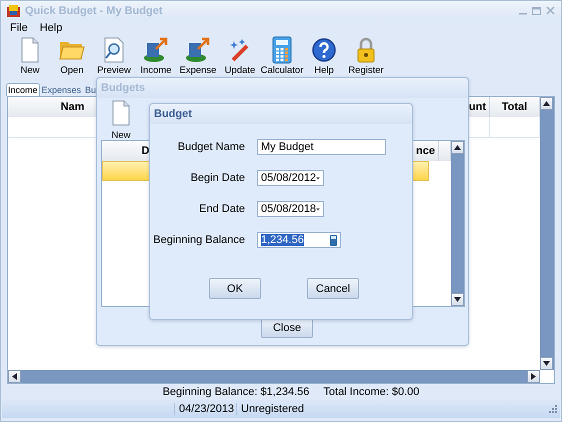 The height and width of the screenshot is (422, 562). What do you see at coordinates (62, 89) in the screenshot?
I see `tab: Expenses` at bounding box center [62, 89].